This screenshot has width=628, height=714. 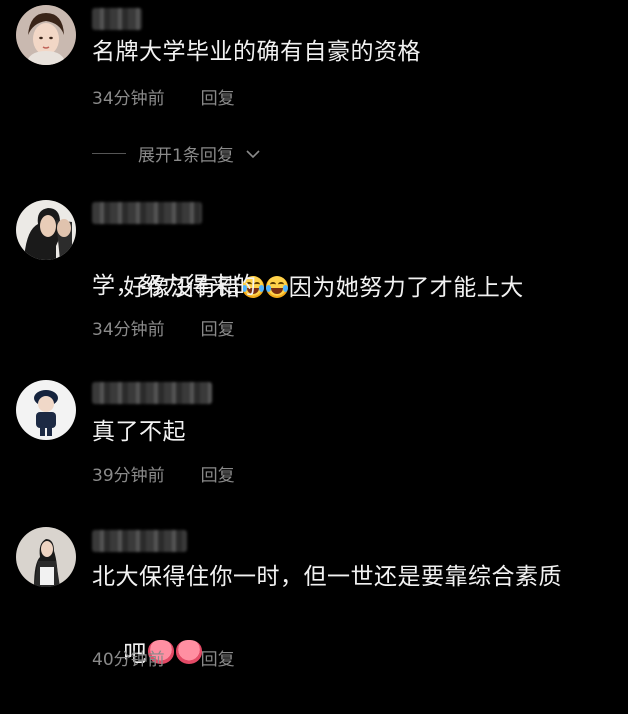 I want to click on comment-meta: 40分钟前 回复, so click(x=163, y=657).